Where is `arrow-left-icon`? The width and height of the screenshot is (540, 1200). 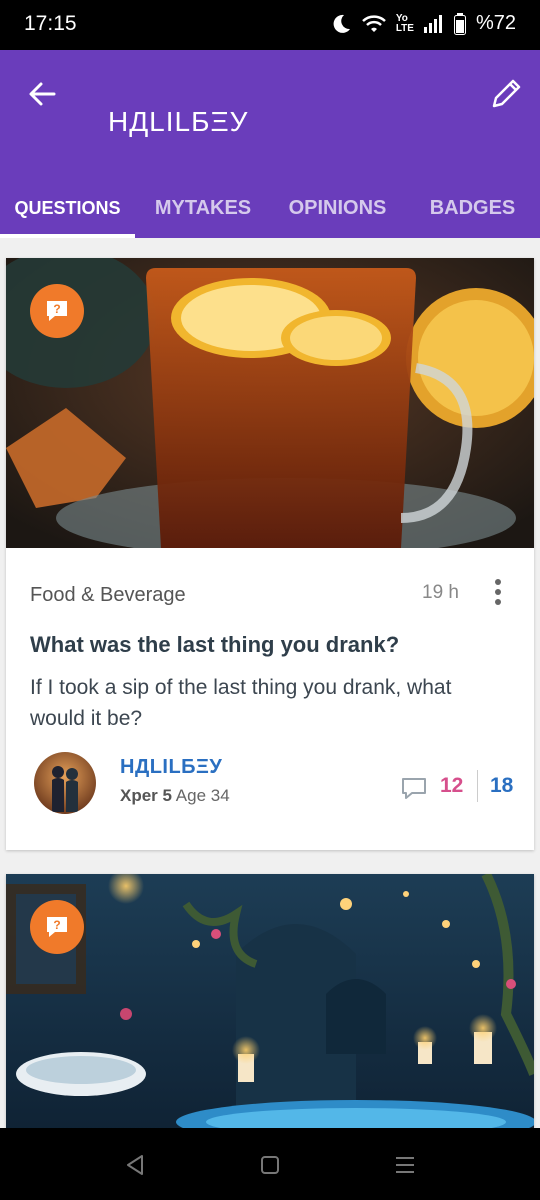 arrow-left-icon is located at coordinates (42, 94).